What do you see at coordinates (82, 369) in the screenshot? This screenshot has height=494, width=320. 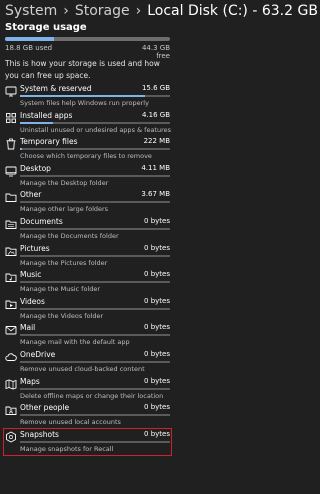 I see `category-description: Remove unused cloud-backed content` at bounding box center [82, 369].